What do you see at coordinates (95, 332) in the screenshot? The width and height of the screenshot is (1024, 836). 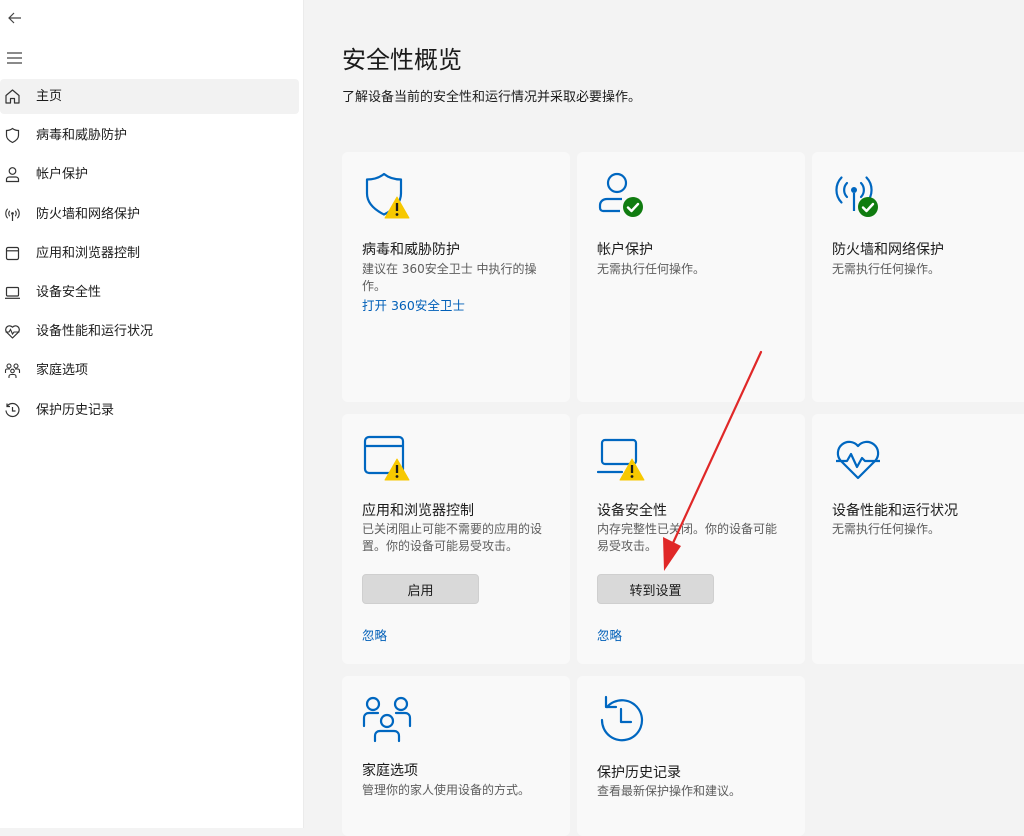 I see `sidebar-item-label: 设备性能和运行状况` at bounding box center [95, 332].